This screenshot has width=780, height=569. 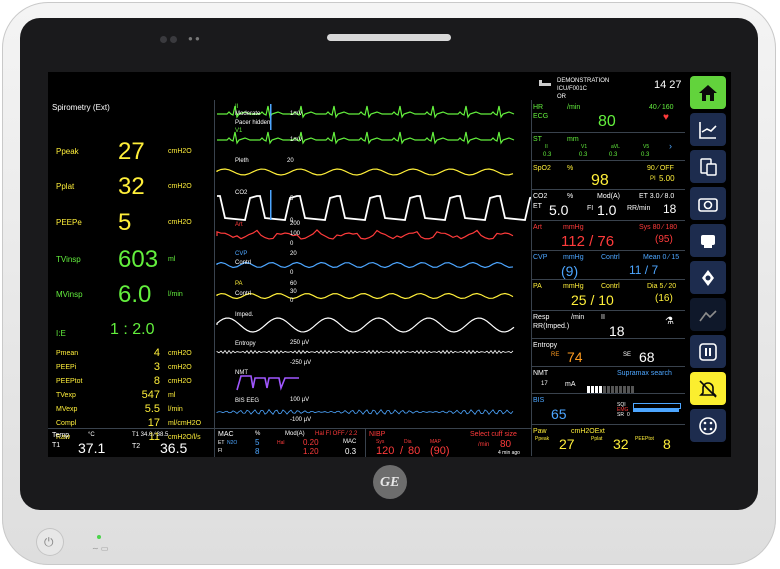 I want to click on t1-label: T1, so click(x=56, y=445).